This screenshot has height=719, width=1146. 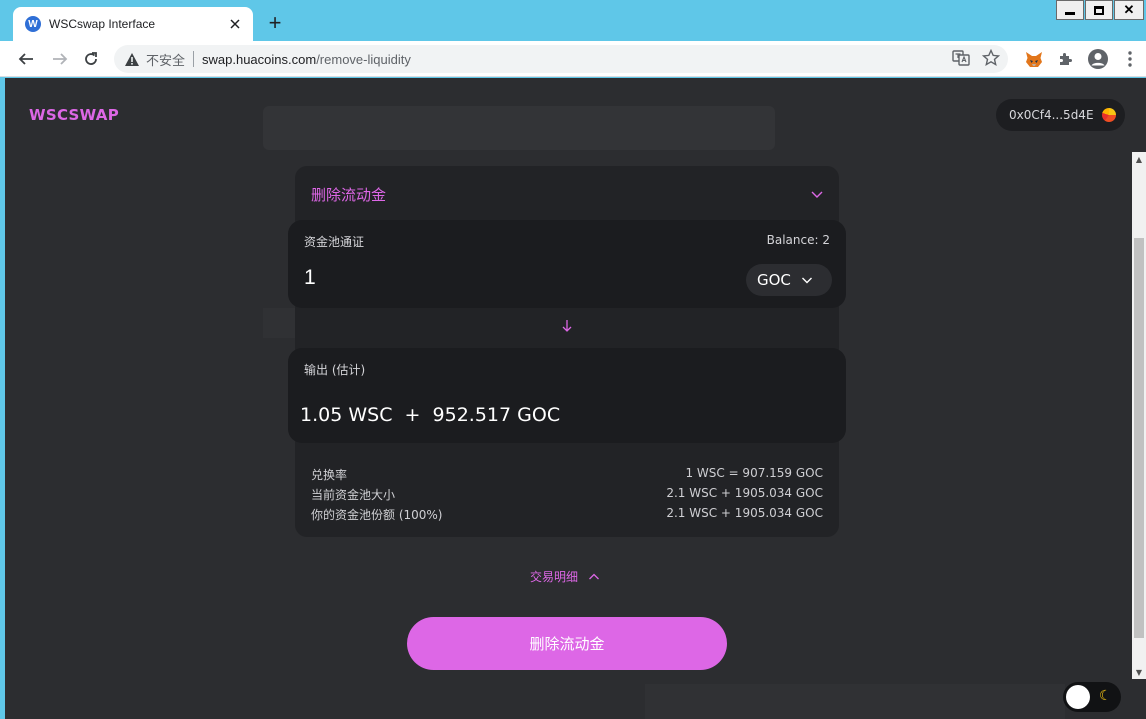 I want to click on trade-details-label: 交易明细, so click(x=554, y=577).